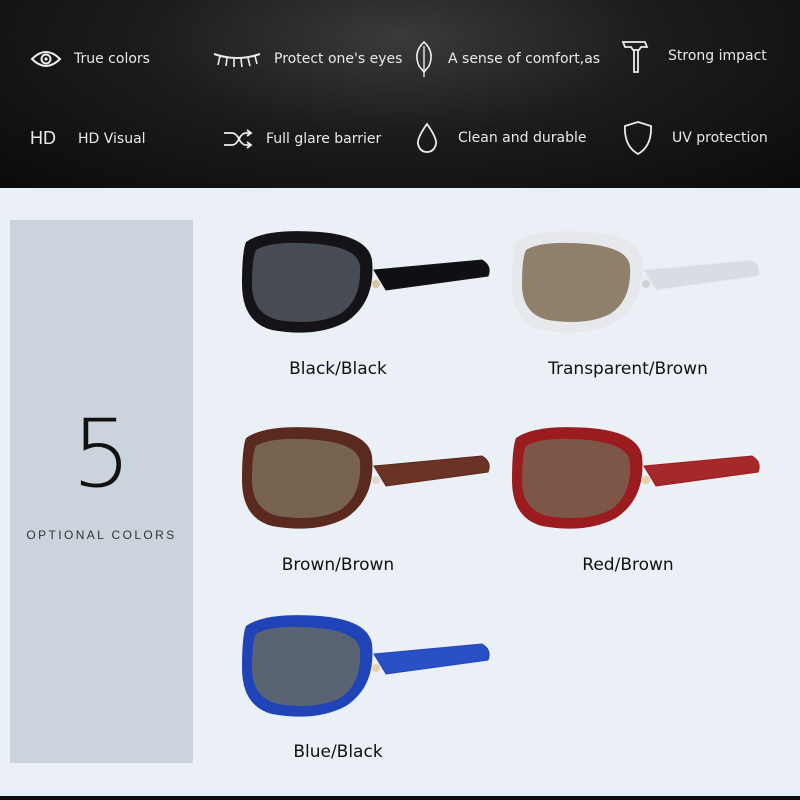 Image resolution: width=800 pixels, height=800 pixels. Describe the element at coordinates (238, 139) in the screenshot. I see `shuffle-icon` at that location.